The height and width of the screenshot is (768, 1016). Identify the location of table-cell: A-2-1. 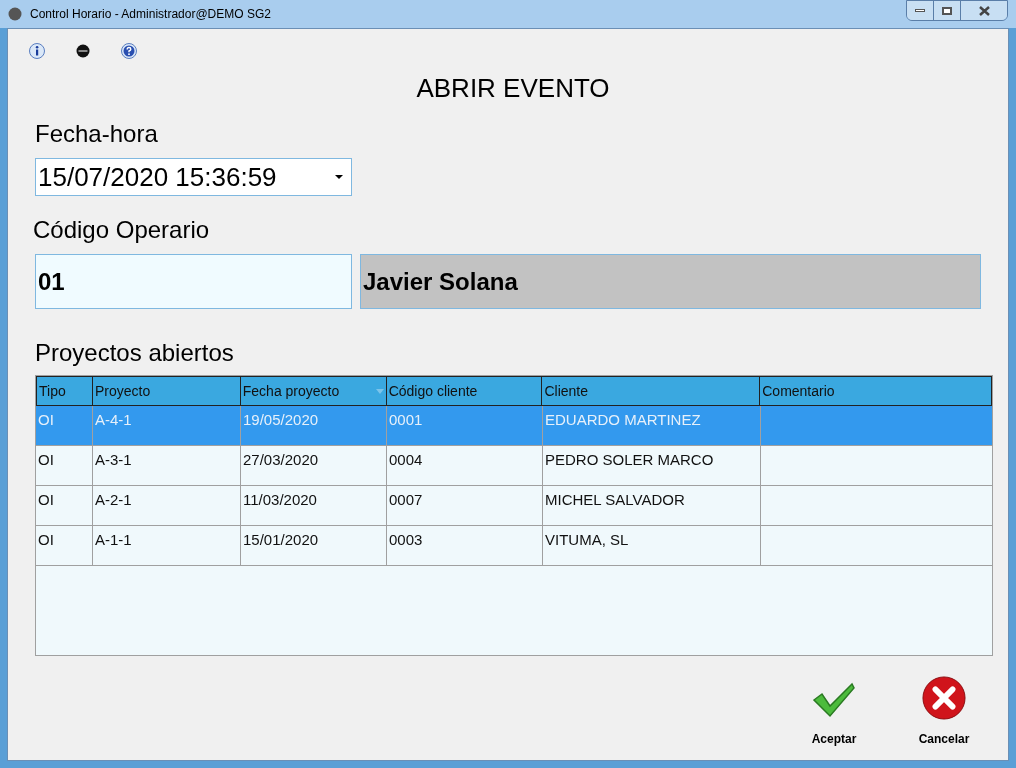
(113, 499).